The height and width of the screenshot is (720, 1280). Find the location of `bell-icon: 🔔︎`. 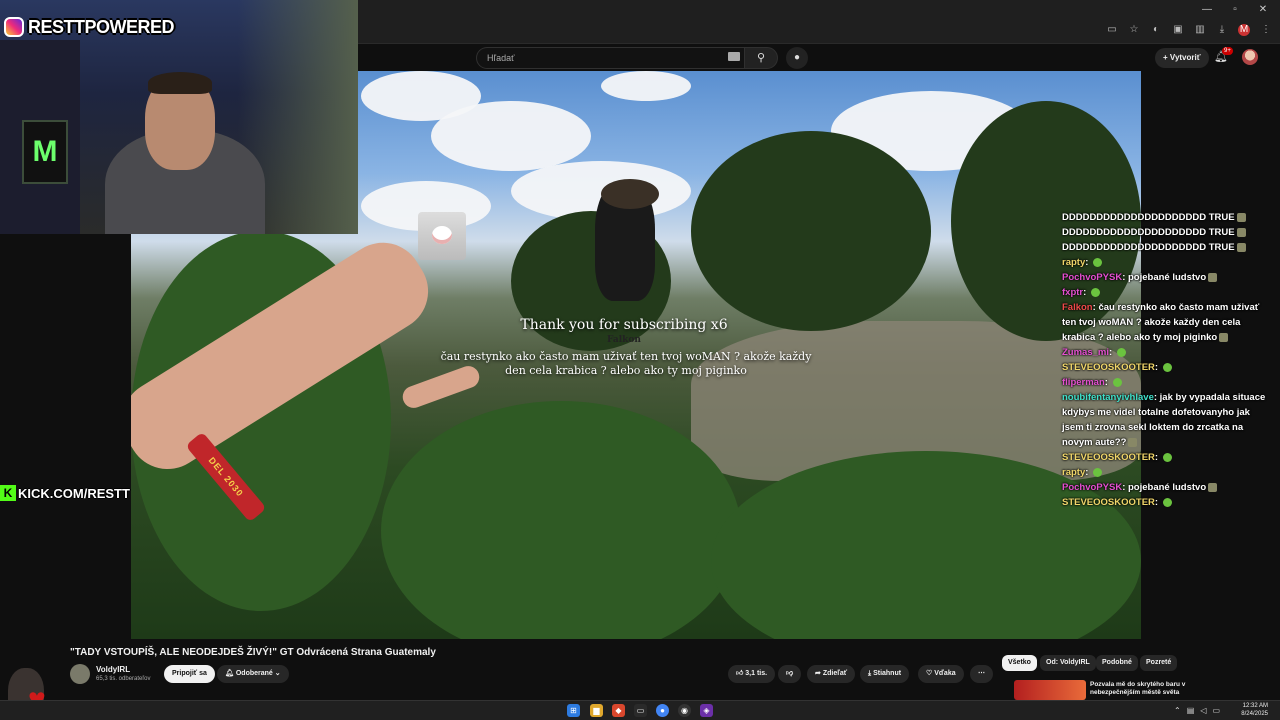

bell-icon: 🔔︎ is located at coordinates (229, 673).